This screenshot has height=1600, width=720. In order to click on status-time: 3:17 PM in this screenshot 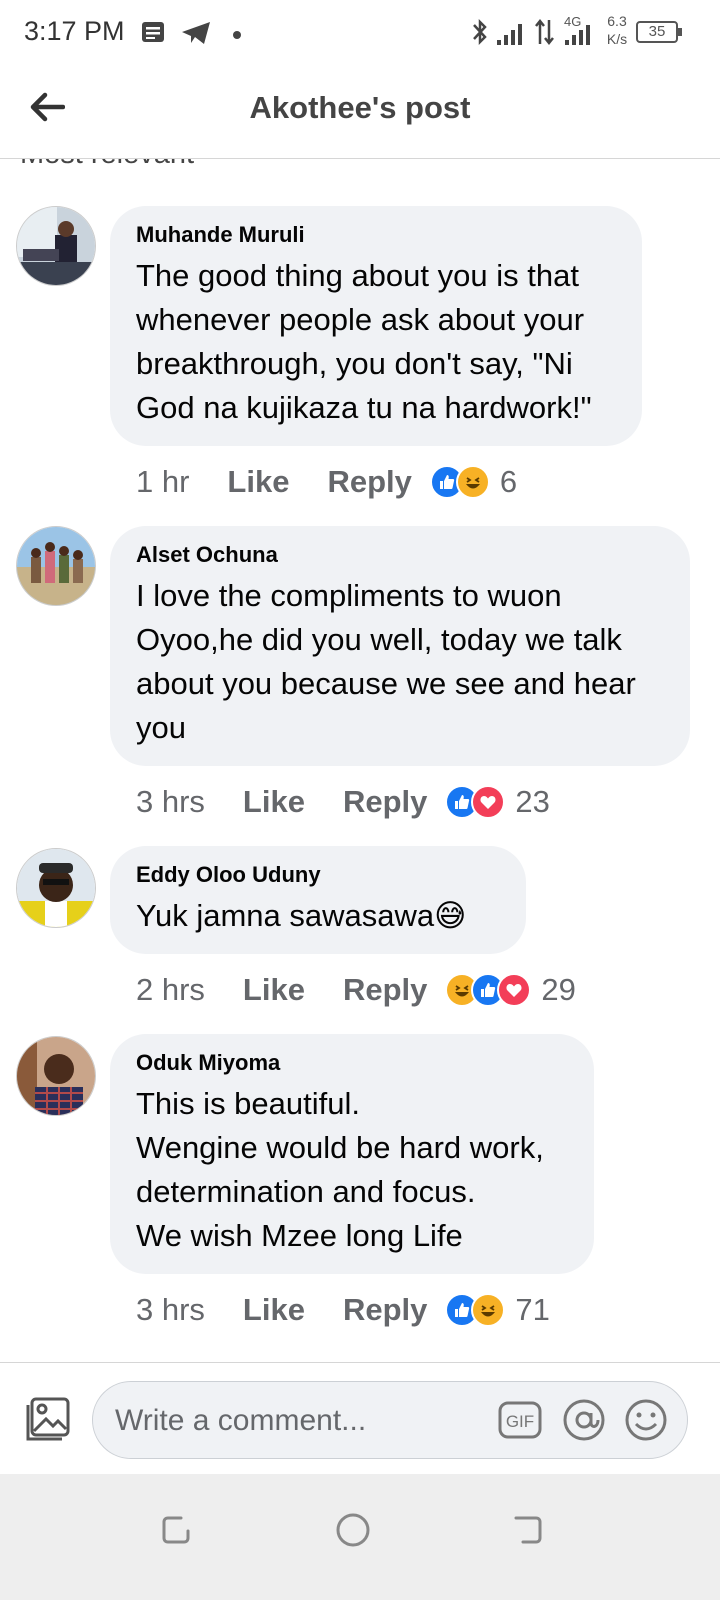, I will do `click(74, 31)`.